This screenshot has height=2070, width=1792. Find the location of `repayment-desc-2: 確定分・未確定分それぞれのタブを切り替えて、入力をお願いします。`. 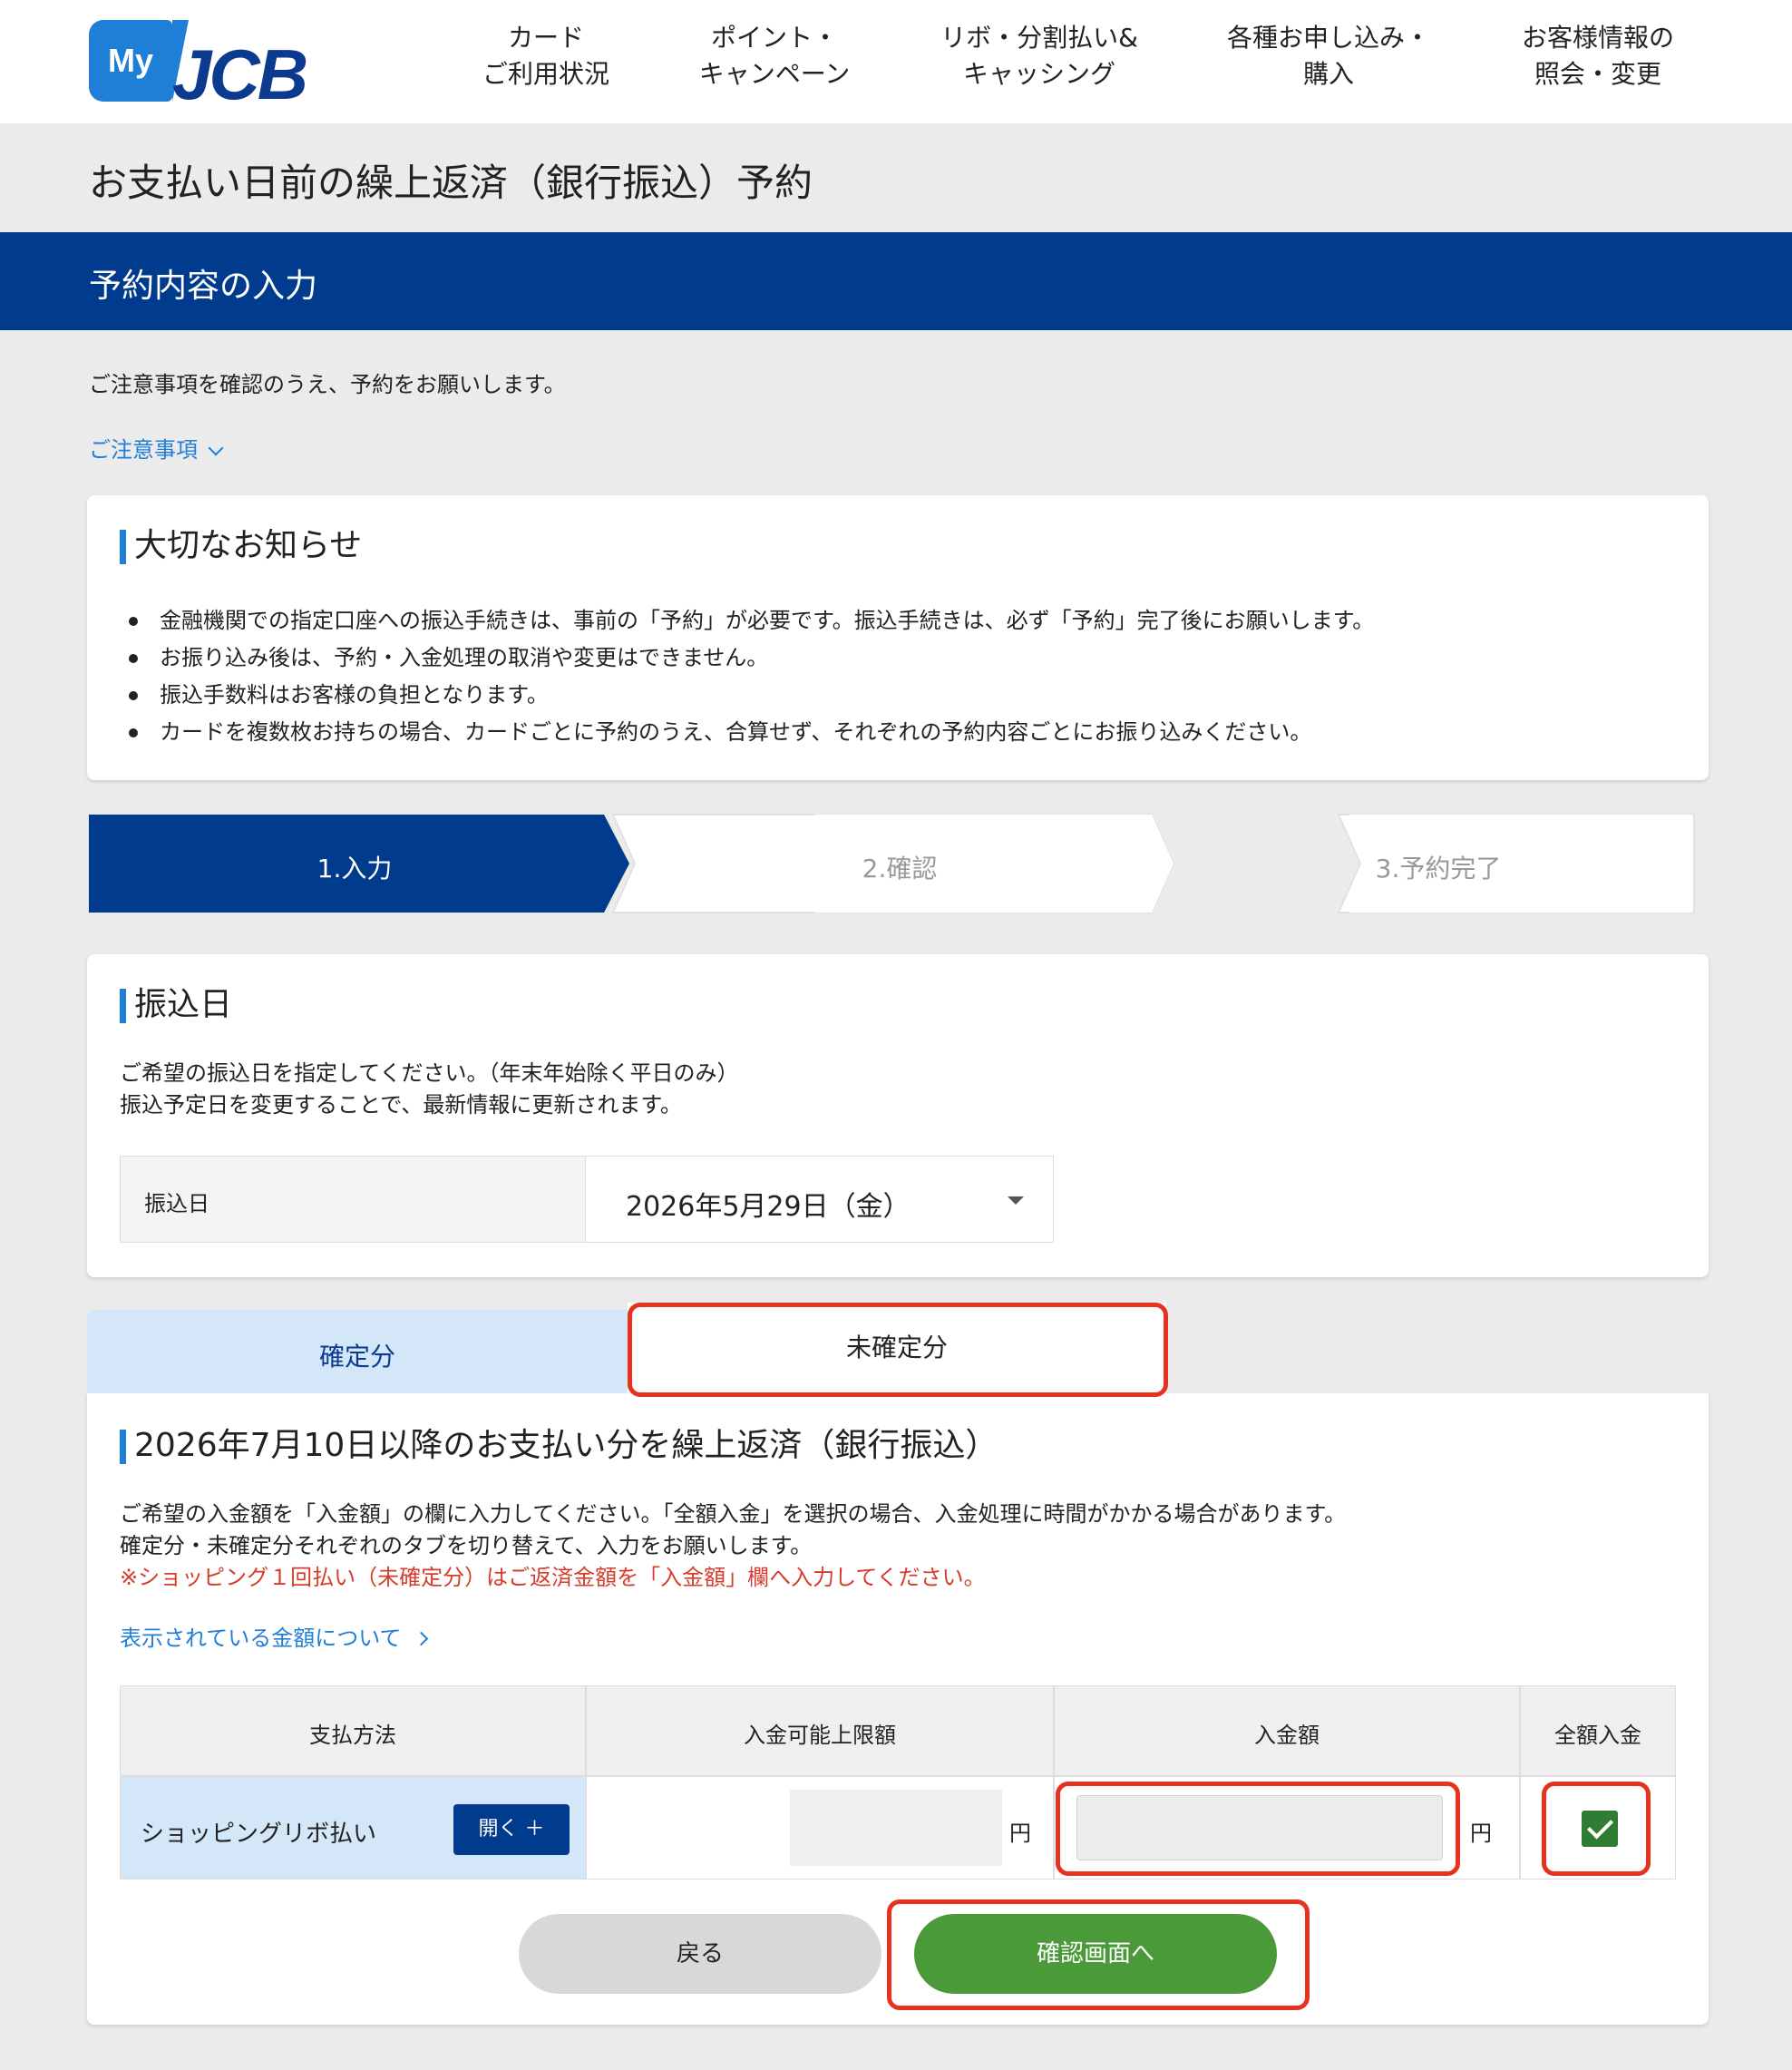

repayment-desc-2: 確定分・未確定分それぞれのタブを切り替えて、入力をお願いします。 is located at coordinates (466, 1546).